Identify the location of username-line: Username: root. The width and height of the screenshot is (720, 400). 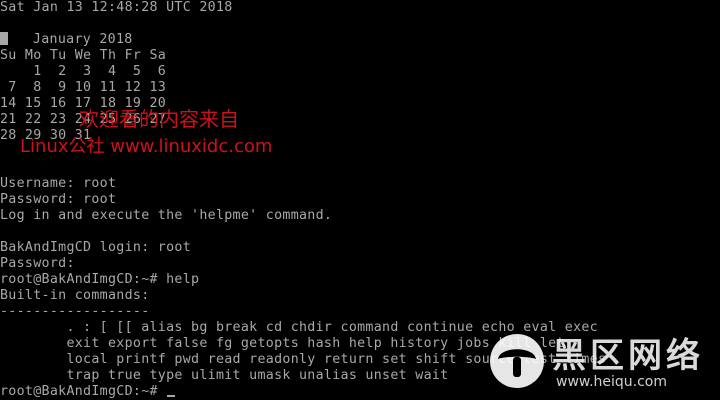
(58, 183).